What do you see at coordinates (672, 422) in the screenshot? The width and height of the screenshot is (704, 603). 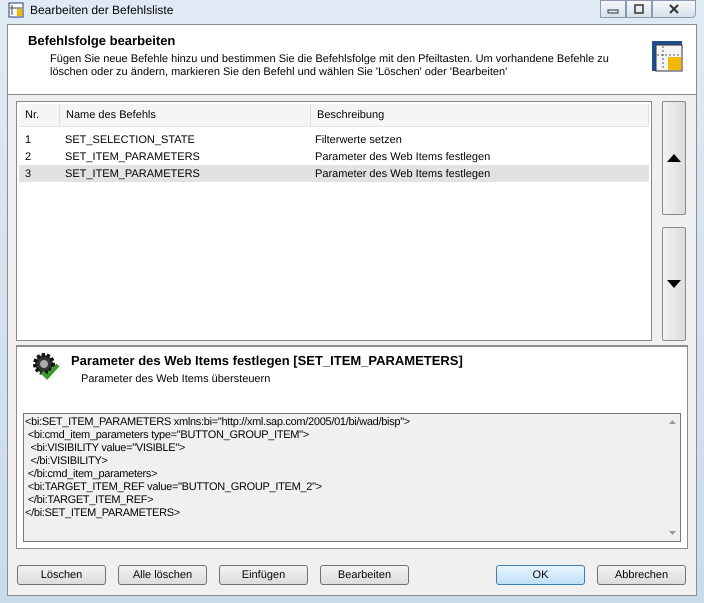 I see `scroll-up-icon` at bounding box center [672, 422].